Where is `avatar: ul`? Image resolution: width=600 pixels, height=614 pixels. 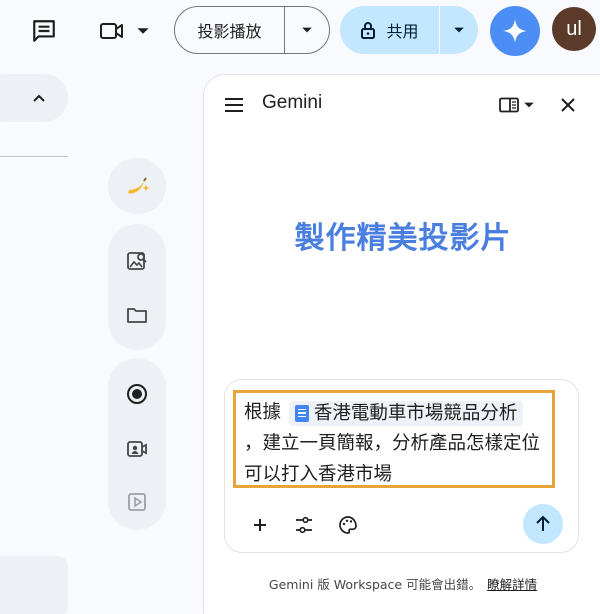 avatar: ul is located at coordinates (574, 29).